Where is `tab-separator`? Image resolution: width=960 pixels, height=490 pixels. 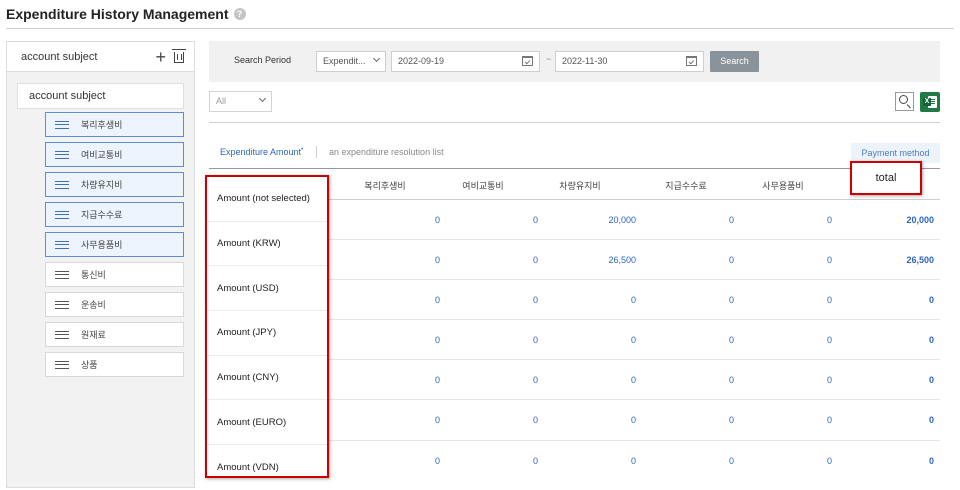 tab-separator is located at coordinates (316, 152).